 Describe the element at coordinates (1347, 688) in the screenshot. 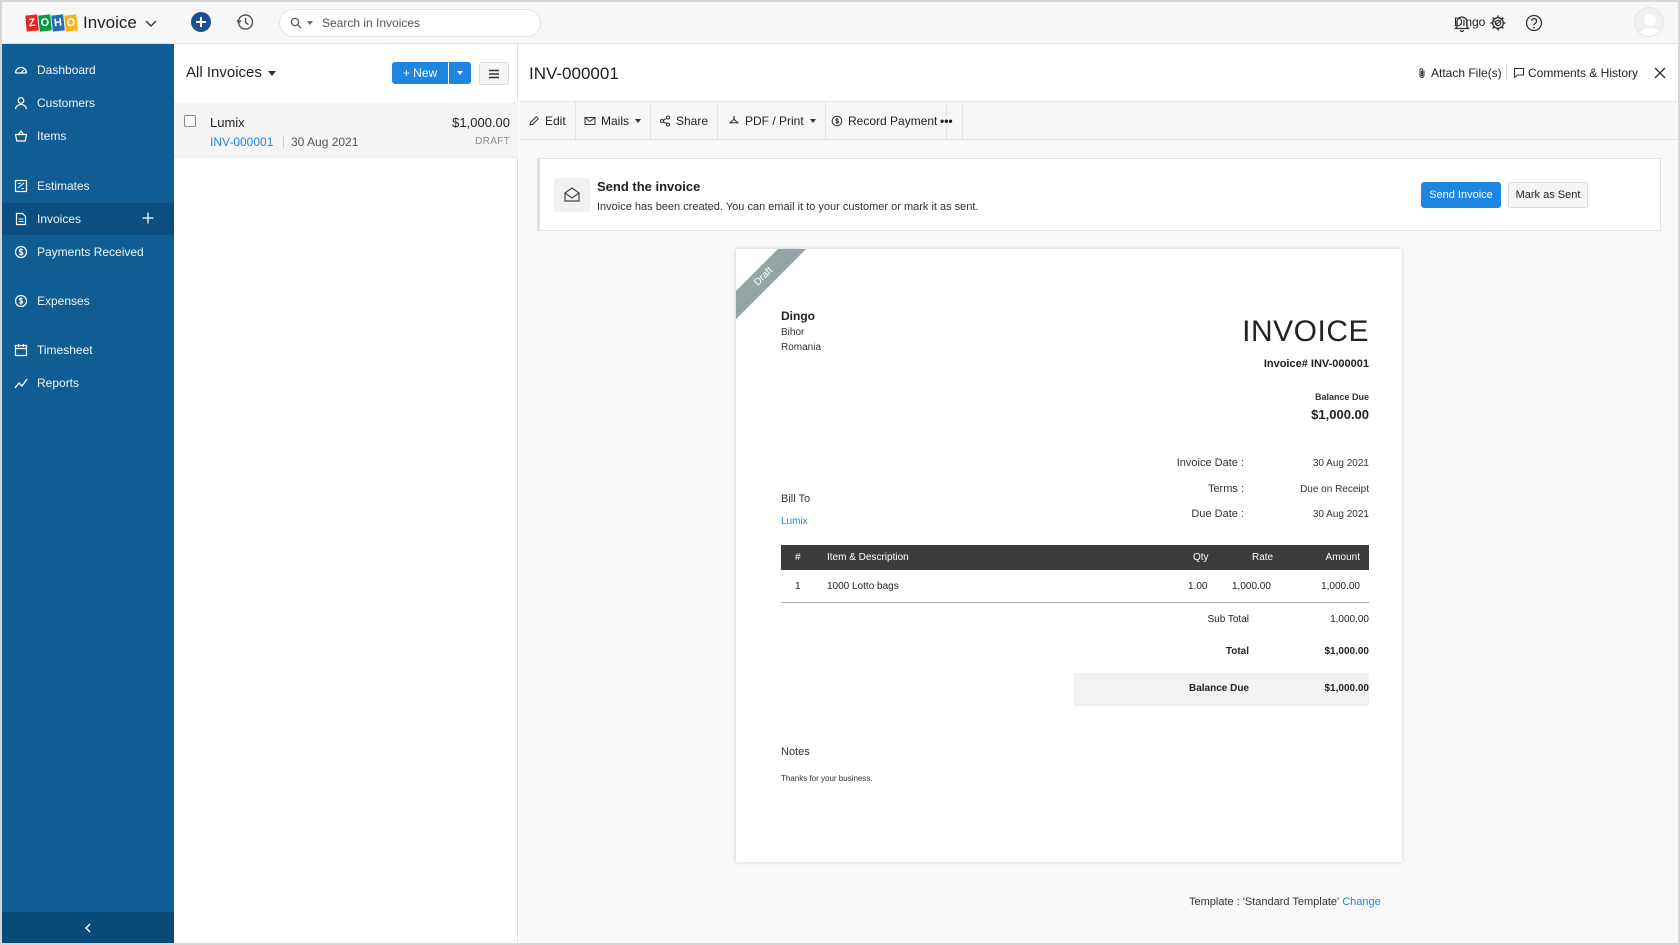

I see `balance-due-row-value: $1,000.00` at that location.